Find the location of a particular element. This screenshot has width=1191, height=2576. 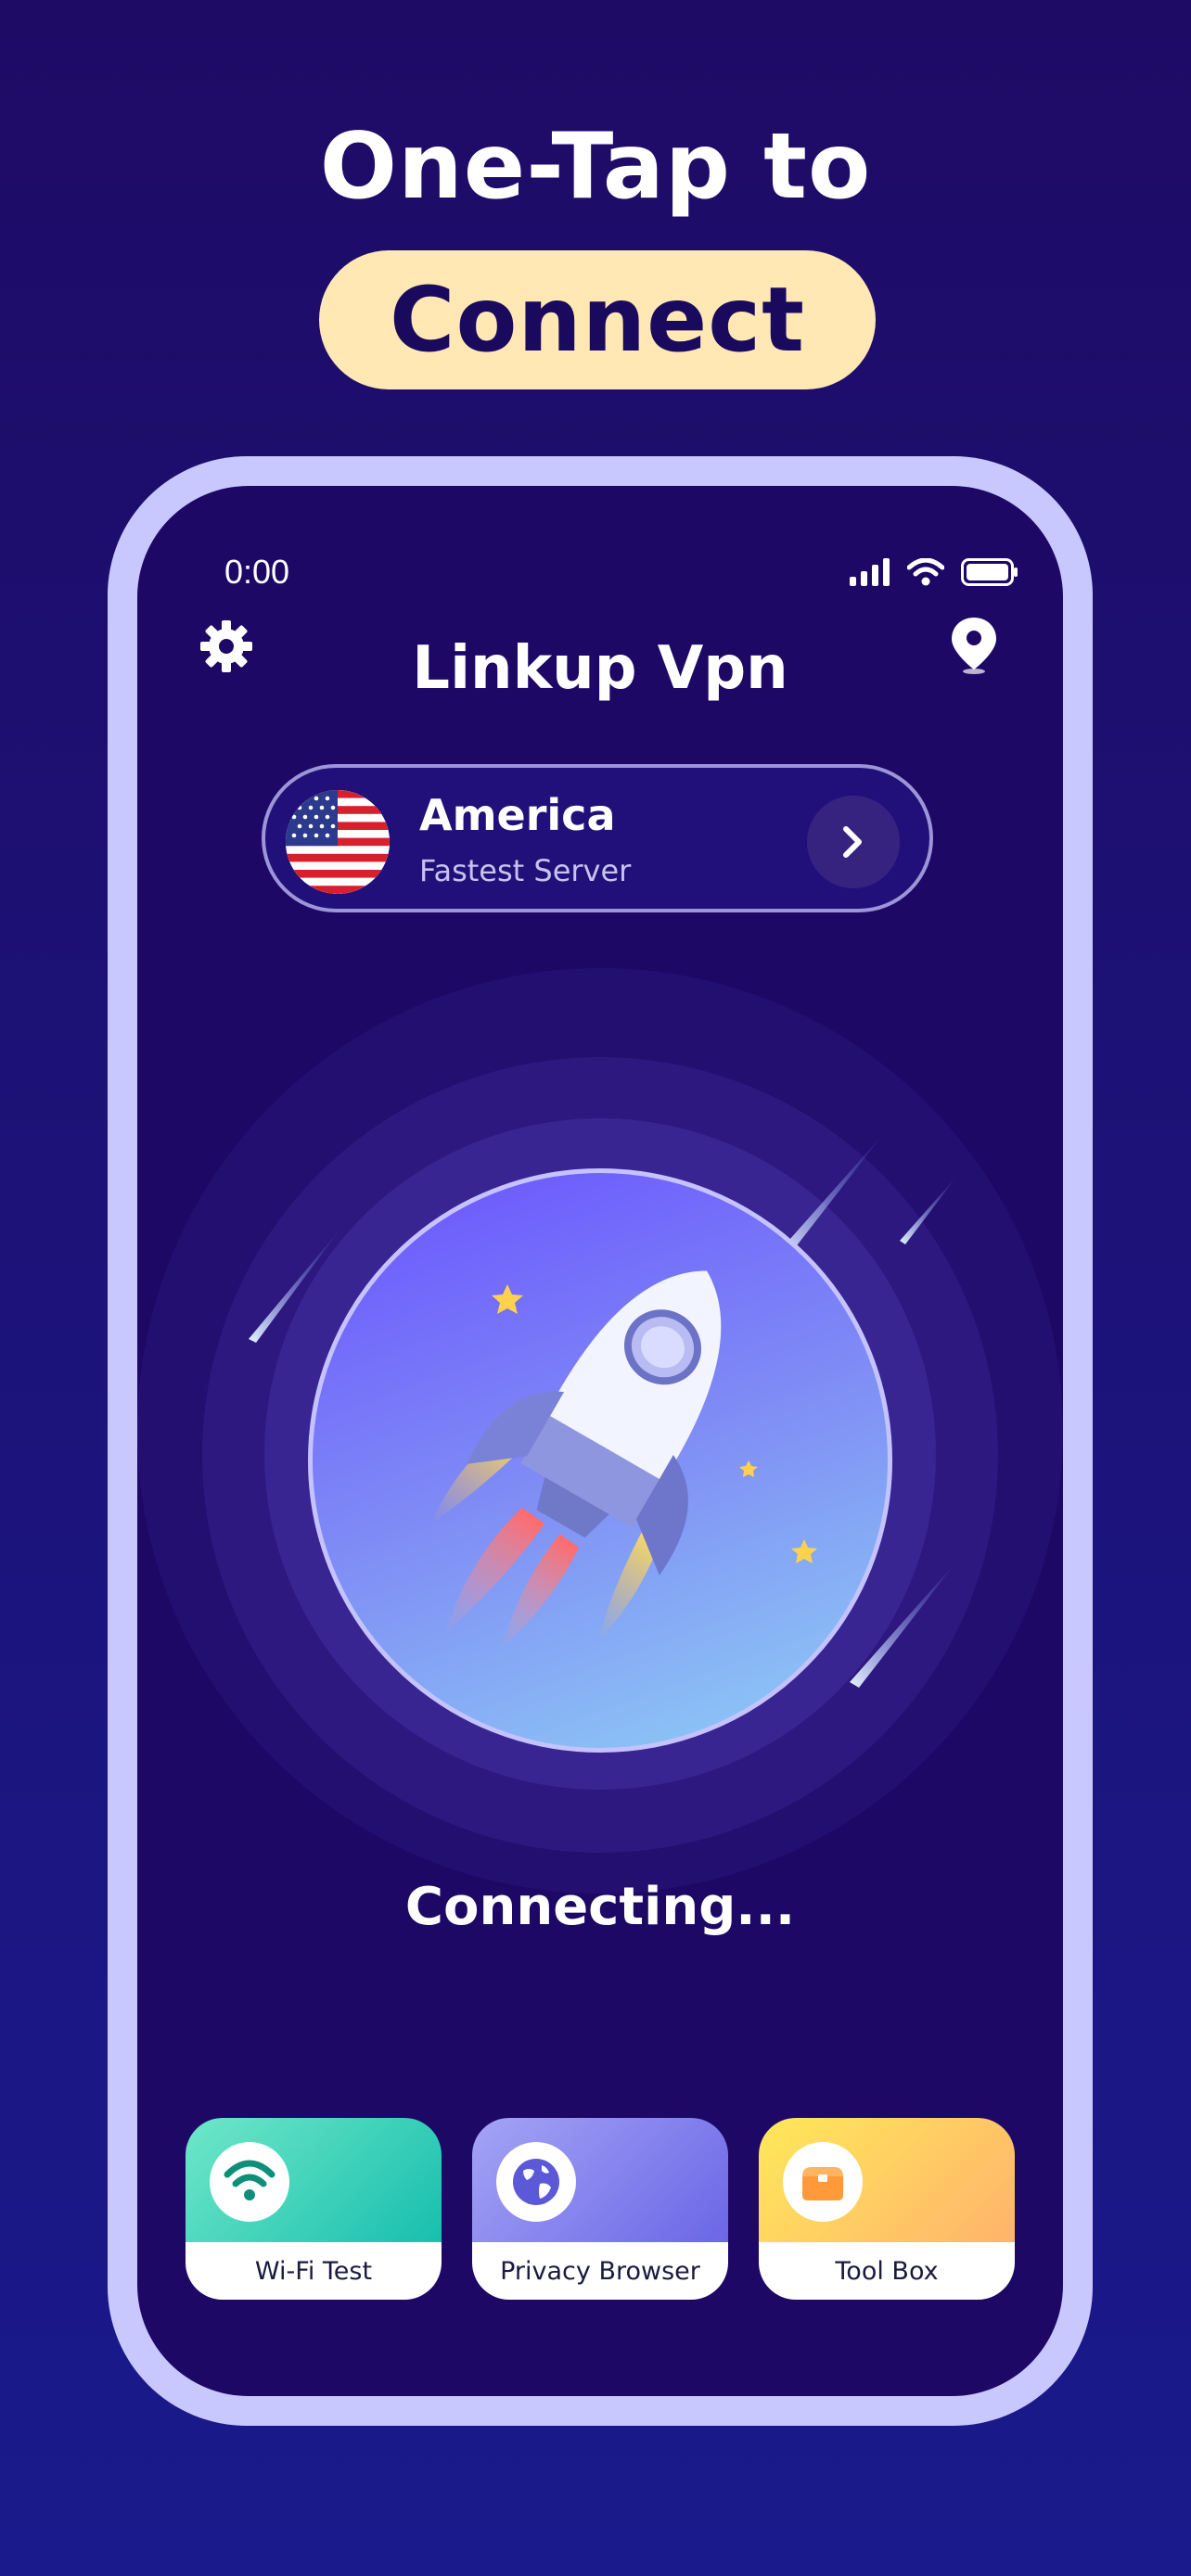

server-selector: America Fastest Server is located at coordinates (597, 838).